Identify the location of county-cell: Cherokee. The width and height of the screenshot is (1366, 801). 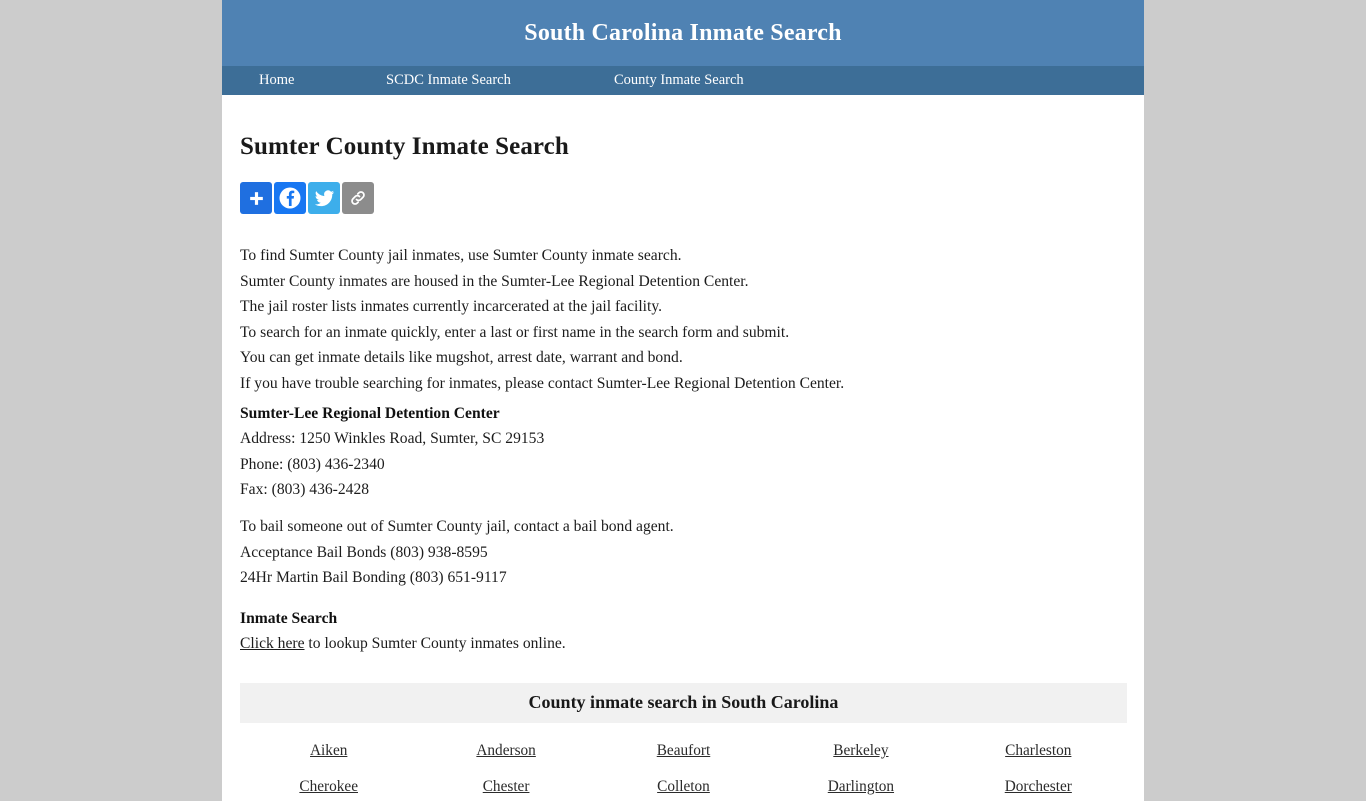
(328, 787).